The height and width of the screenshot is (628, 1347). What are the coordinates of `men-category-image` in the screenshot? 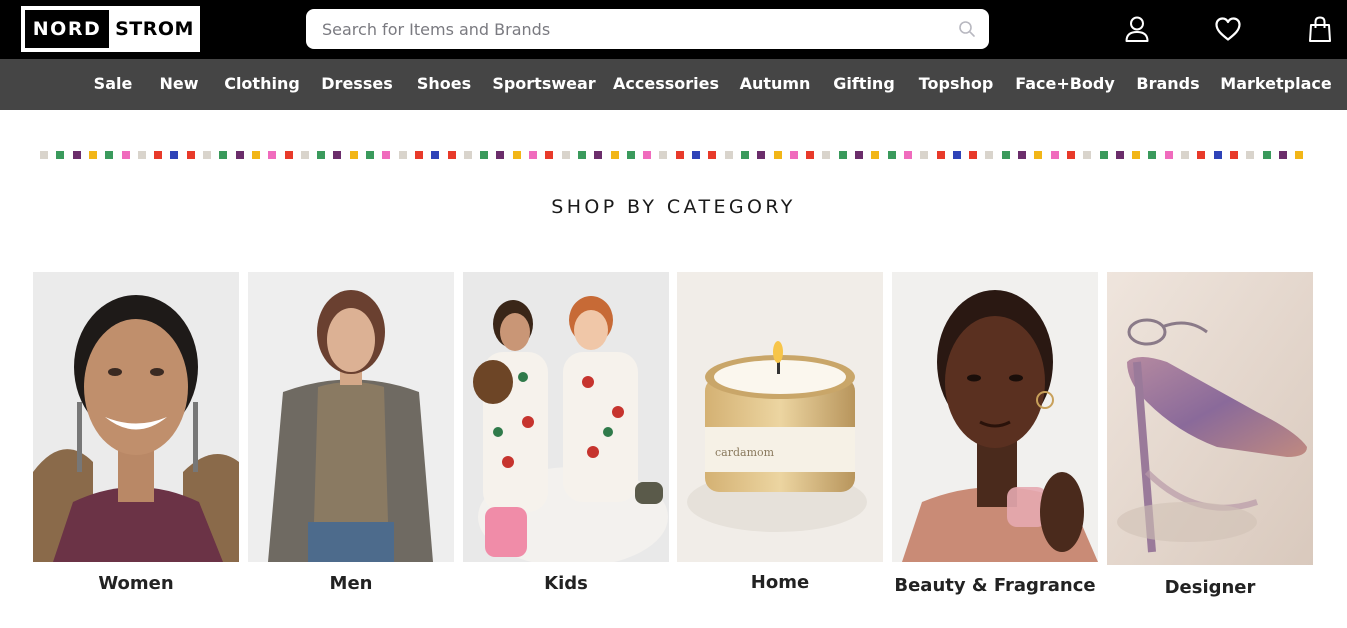 It's located at (351, 417).